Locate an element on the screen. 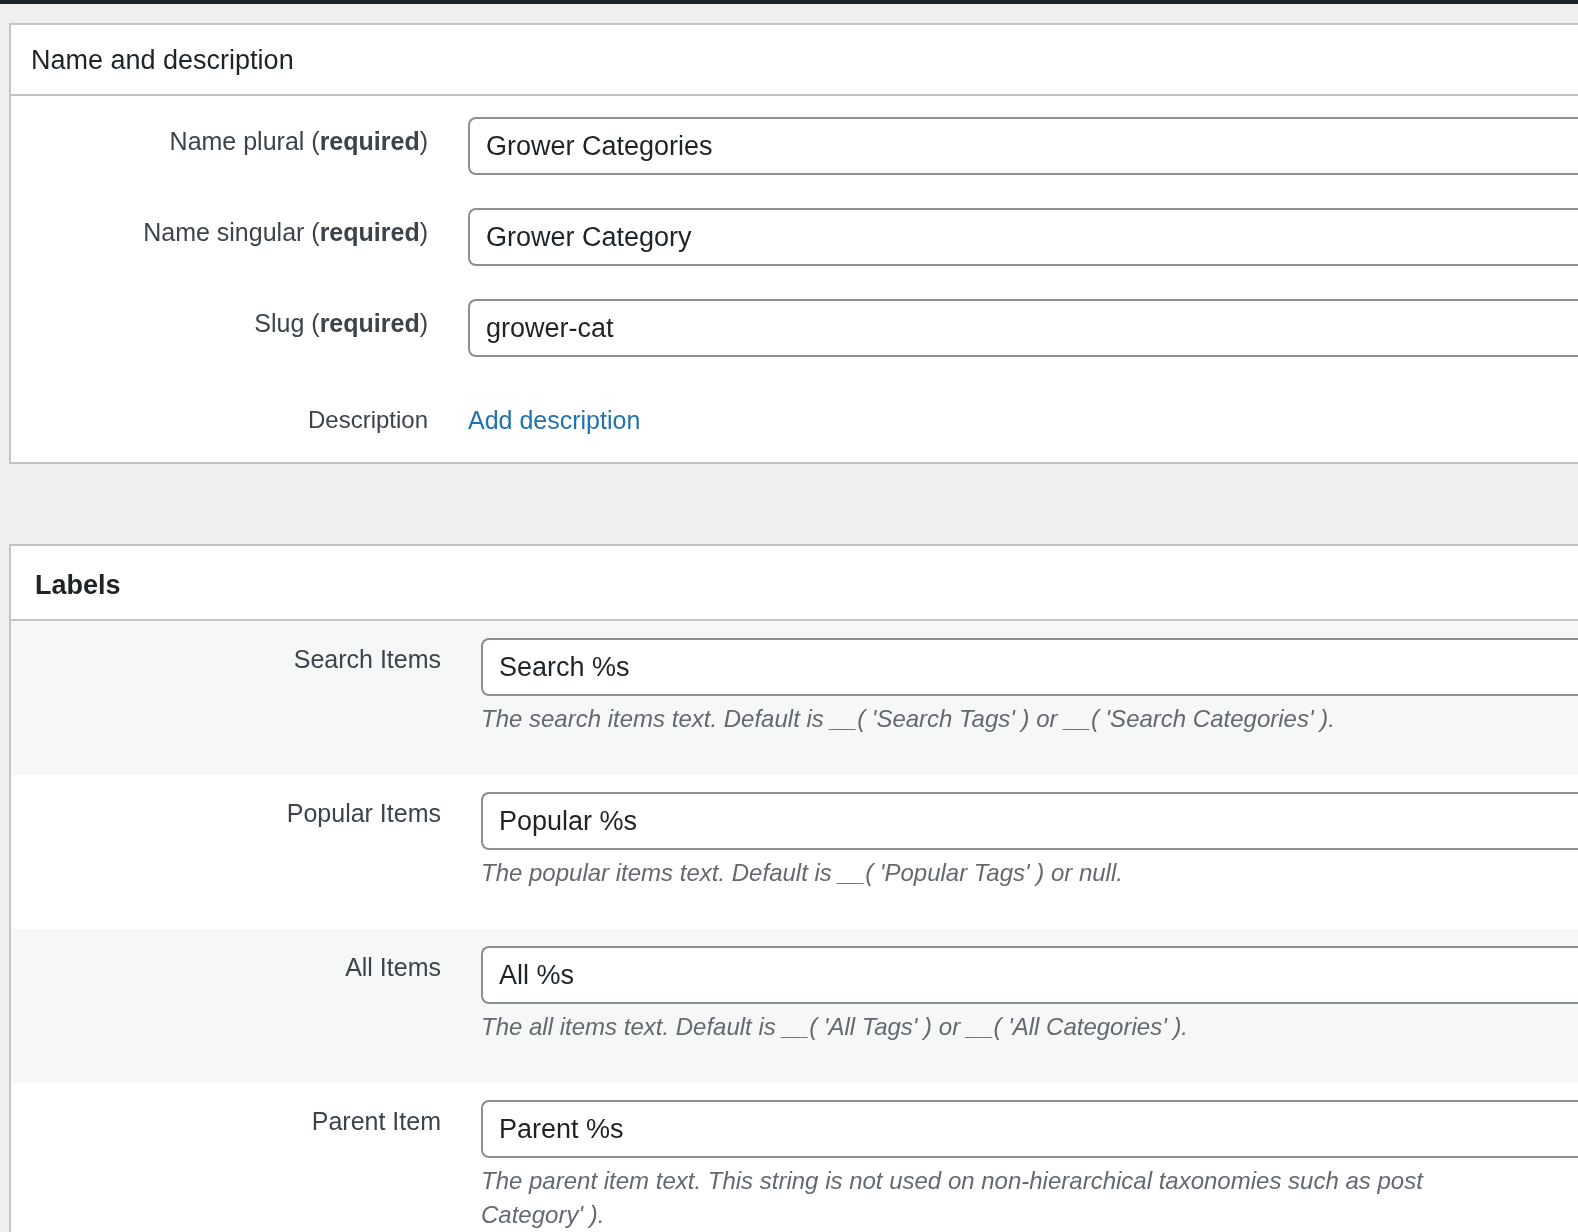 This screenshot has height=1232, width=1578. field-label: Parent Item is located at coordinates (375, 1121).